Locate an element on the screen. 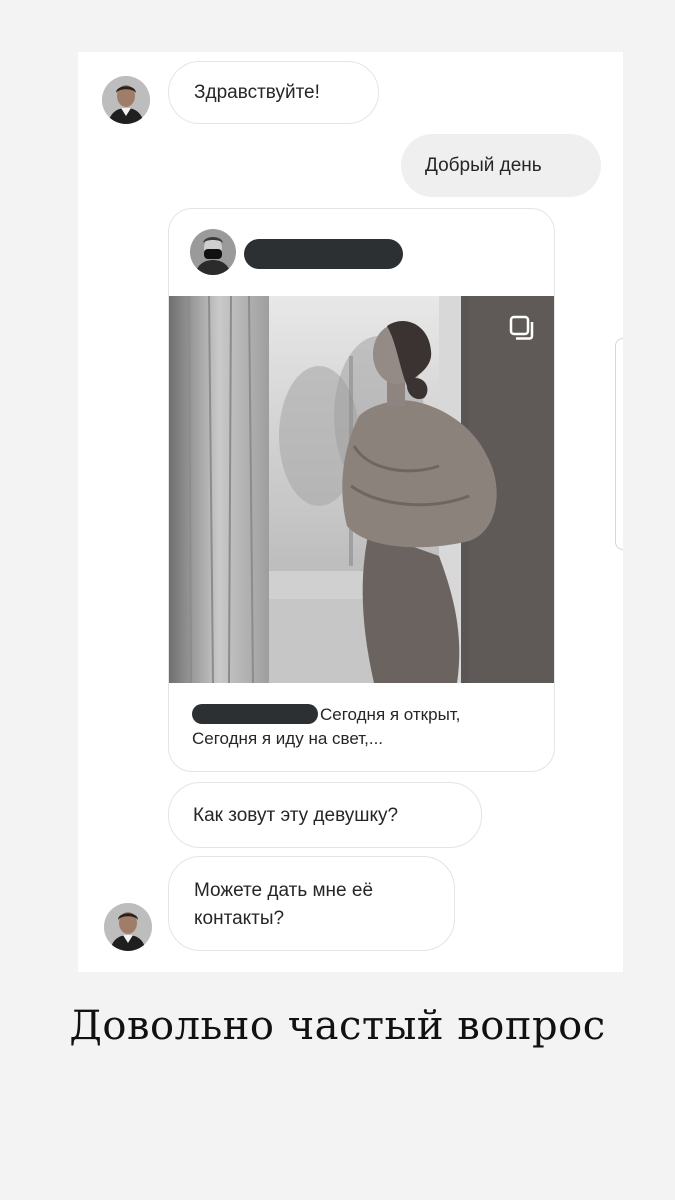 The image size is (675, 1200). message-text-line-2: контакты? is located at coordinates (239, 918).